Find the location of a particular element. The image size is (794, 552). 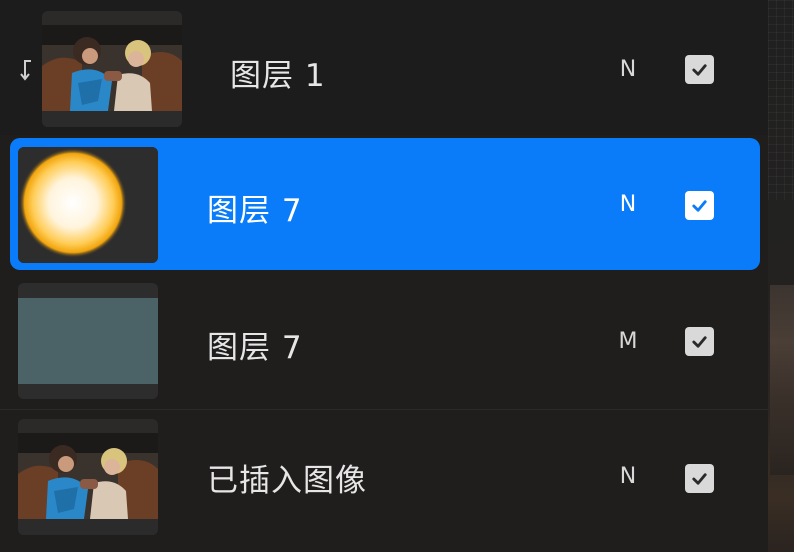

glow-orb-thumbnail is located at coordinates (88, 205).